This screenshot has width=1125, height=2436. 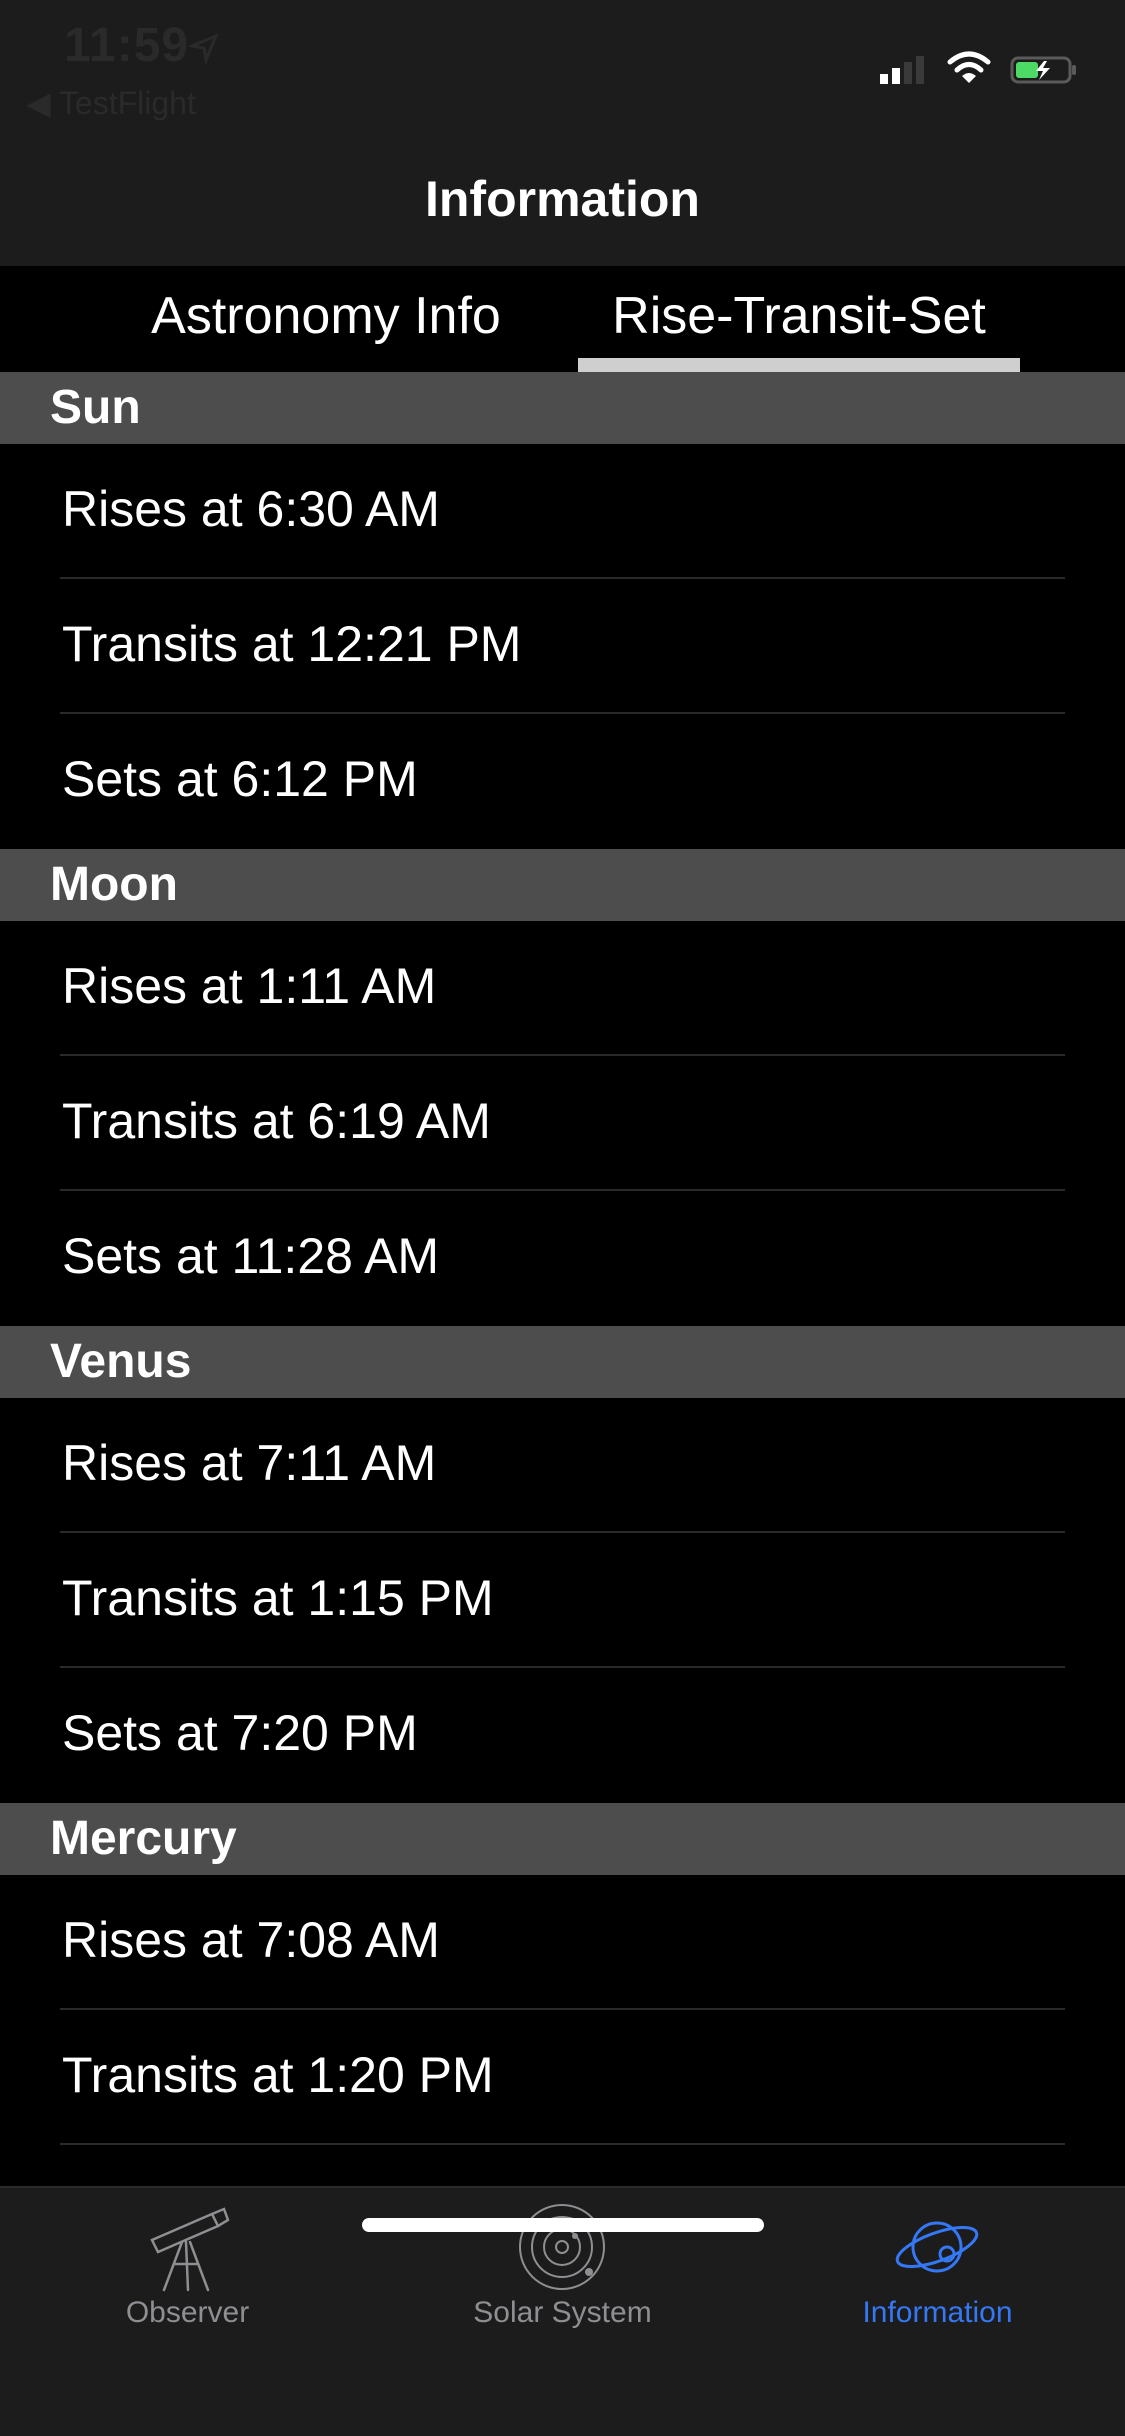 I want to click on row-label: Transits at 1:20 PM, so click(x=278, y=2075).